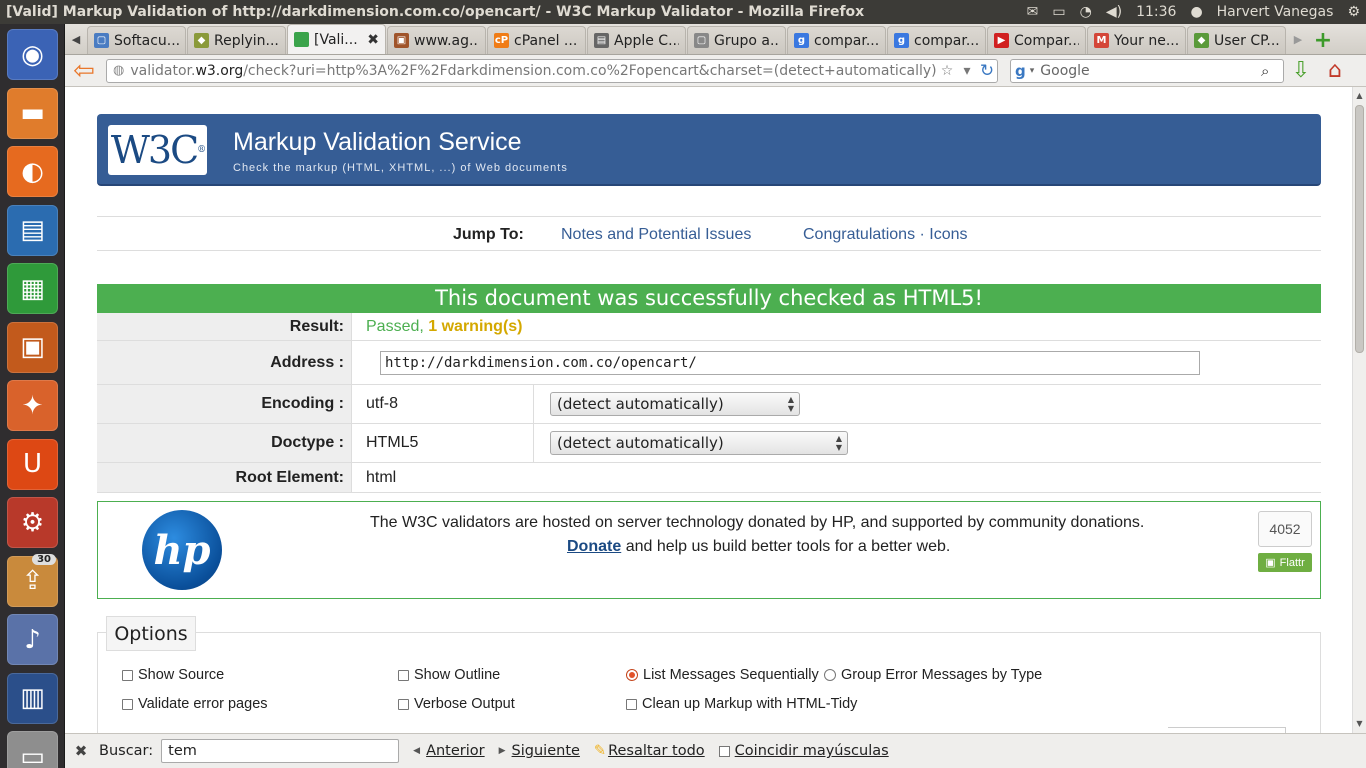  What do you see at coordinates (488, 234) in the screenshot?
I see `jump-to-label: Jump To:` at bounding box center [488, 234].